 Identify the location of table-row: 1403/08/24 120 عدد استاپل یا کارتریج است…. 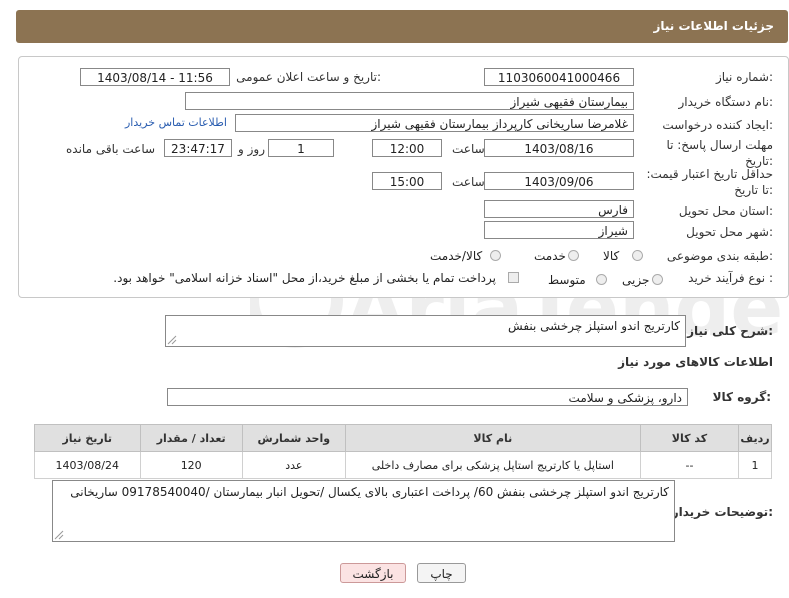
(403, 465).